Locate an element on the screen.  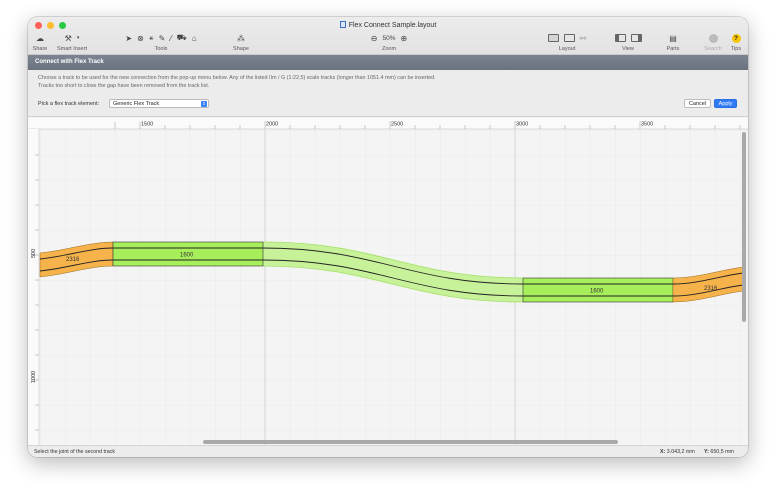
parts-icon: ▤ is located at coordinates (673, 38).